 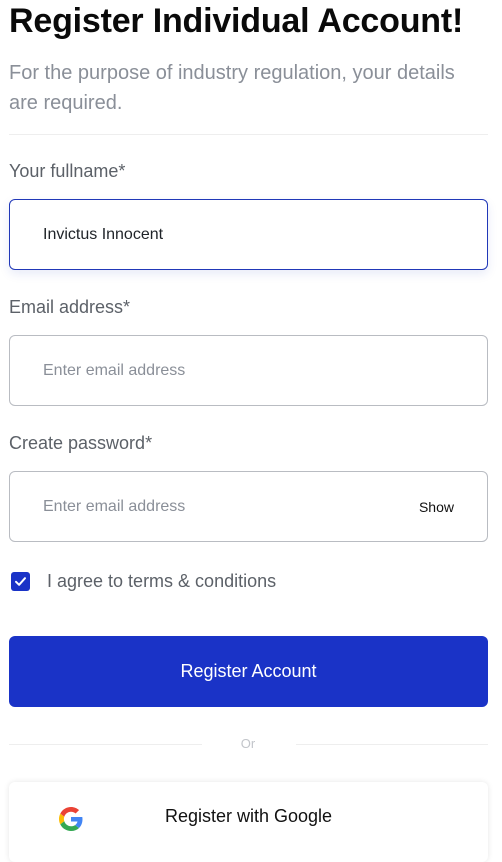 I want to click on check-icon, so click(x=20, y=581).